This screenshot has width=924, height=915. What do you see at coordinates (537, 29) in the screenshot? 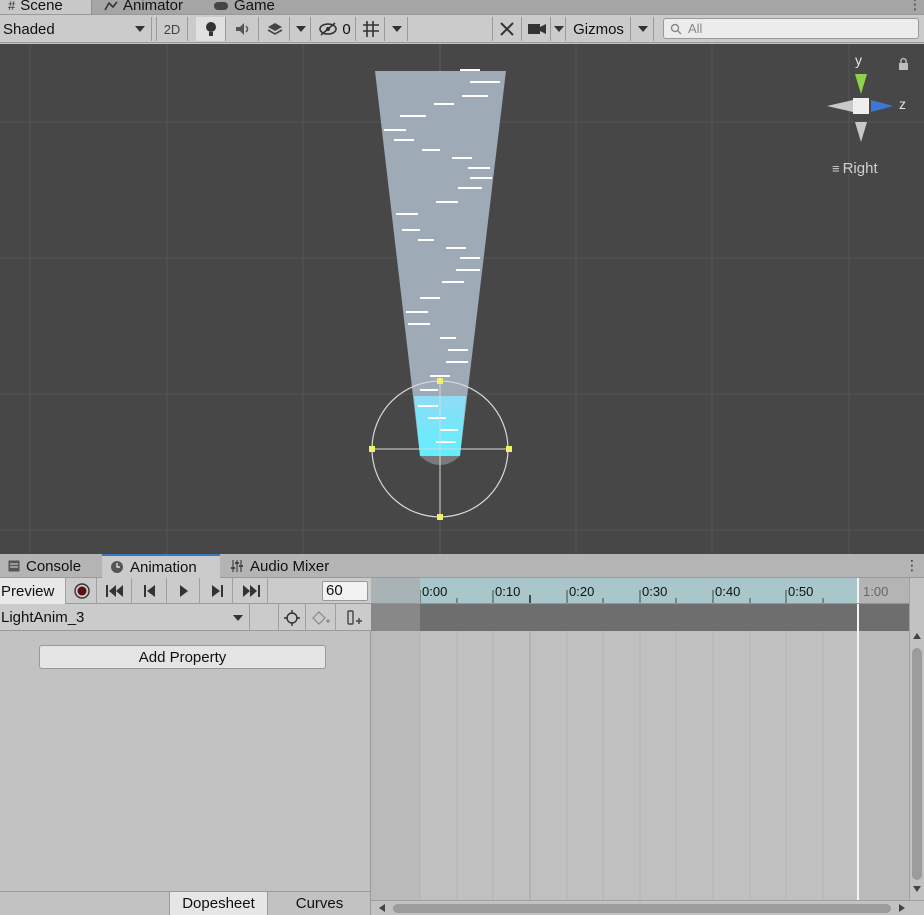
I see `camera-toggle` at bounding box center [537, 29].